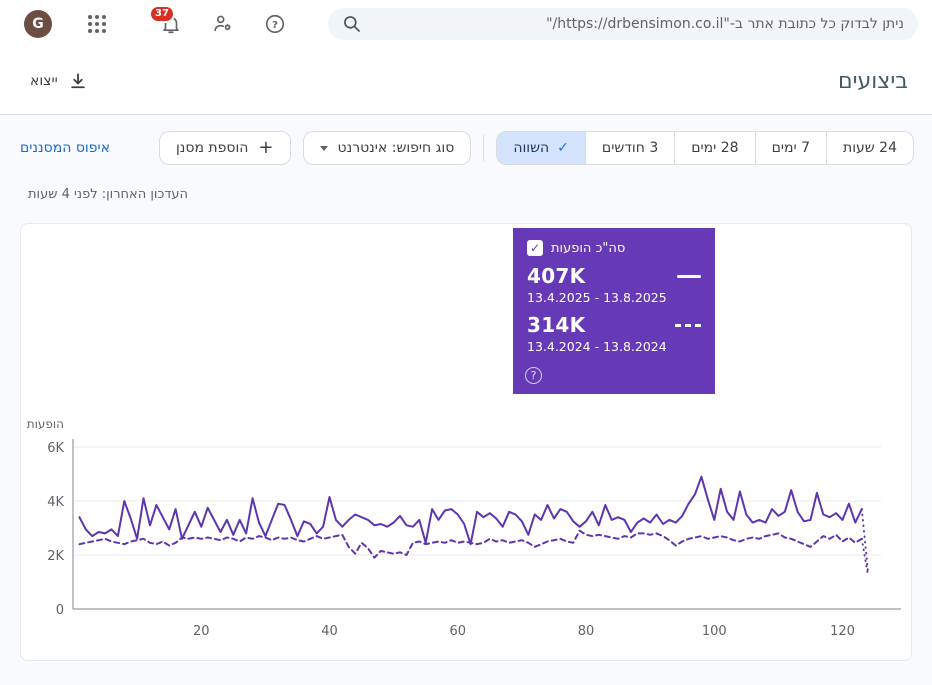 The height and width of the screenshot is (685, 932). What do you see at coordinates (396, 148) in the screenshot?
I see `search-type-label: סוג חיפוש: אינטרנט` at bounding box center [396, 148].